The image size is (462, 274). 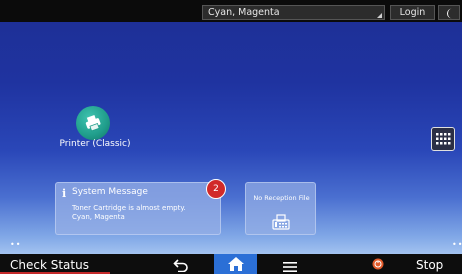 I want to click on energy-saver-button, so click(x=449, y=12).